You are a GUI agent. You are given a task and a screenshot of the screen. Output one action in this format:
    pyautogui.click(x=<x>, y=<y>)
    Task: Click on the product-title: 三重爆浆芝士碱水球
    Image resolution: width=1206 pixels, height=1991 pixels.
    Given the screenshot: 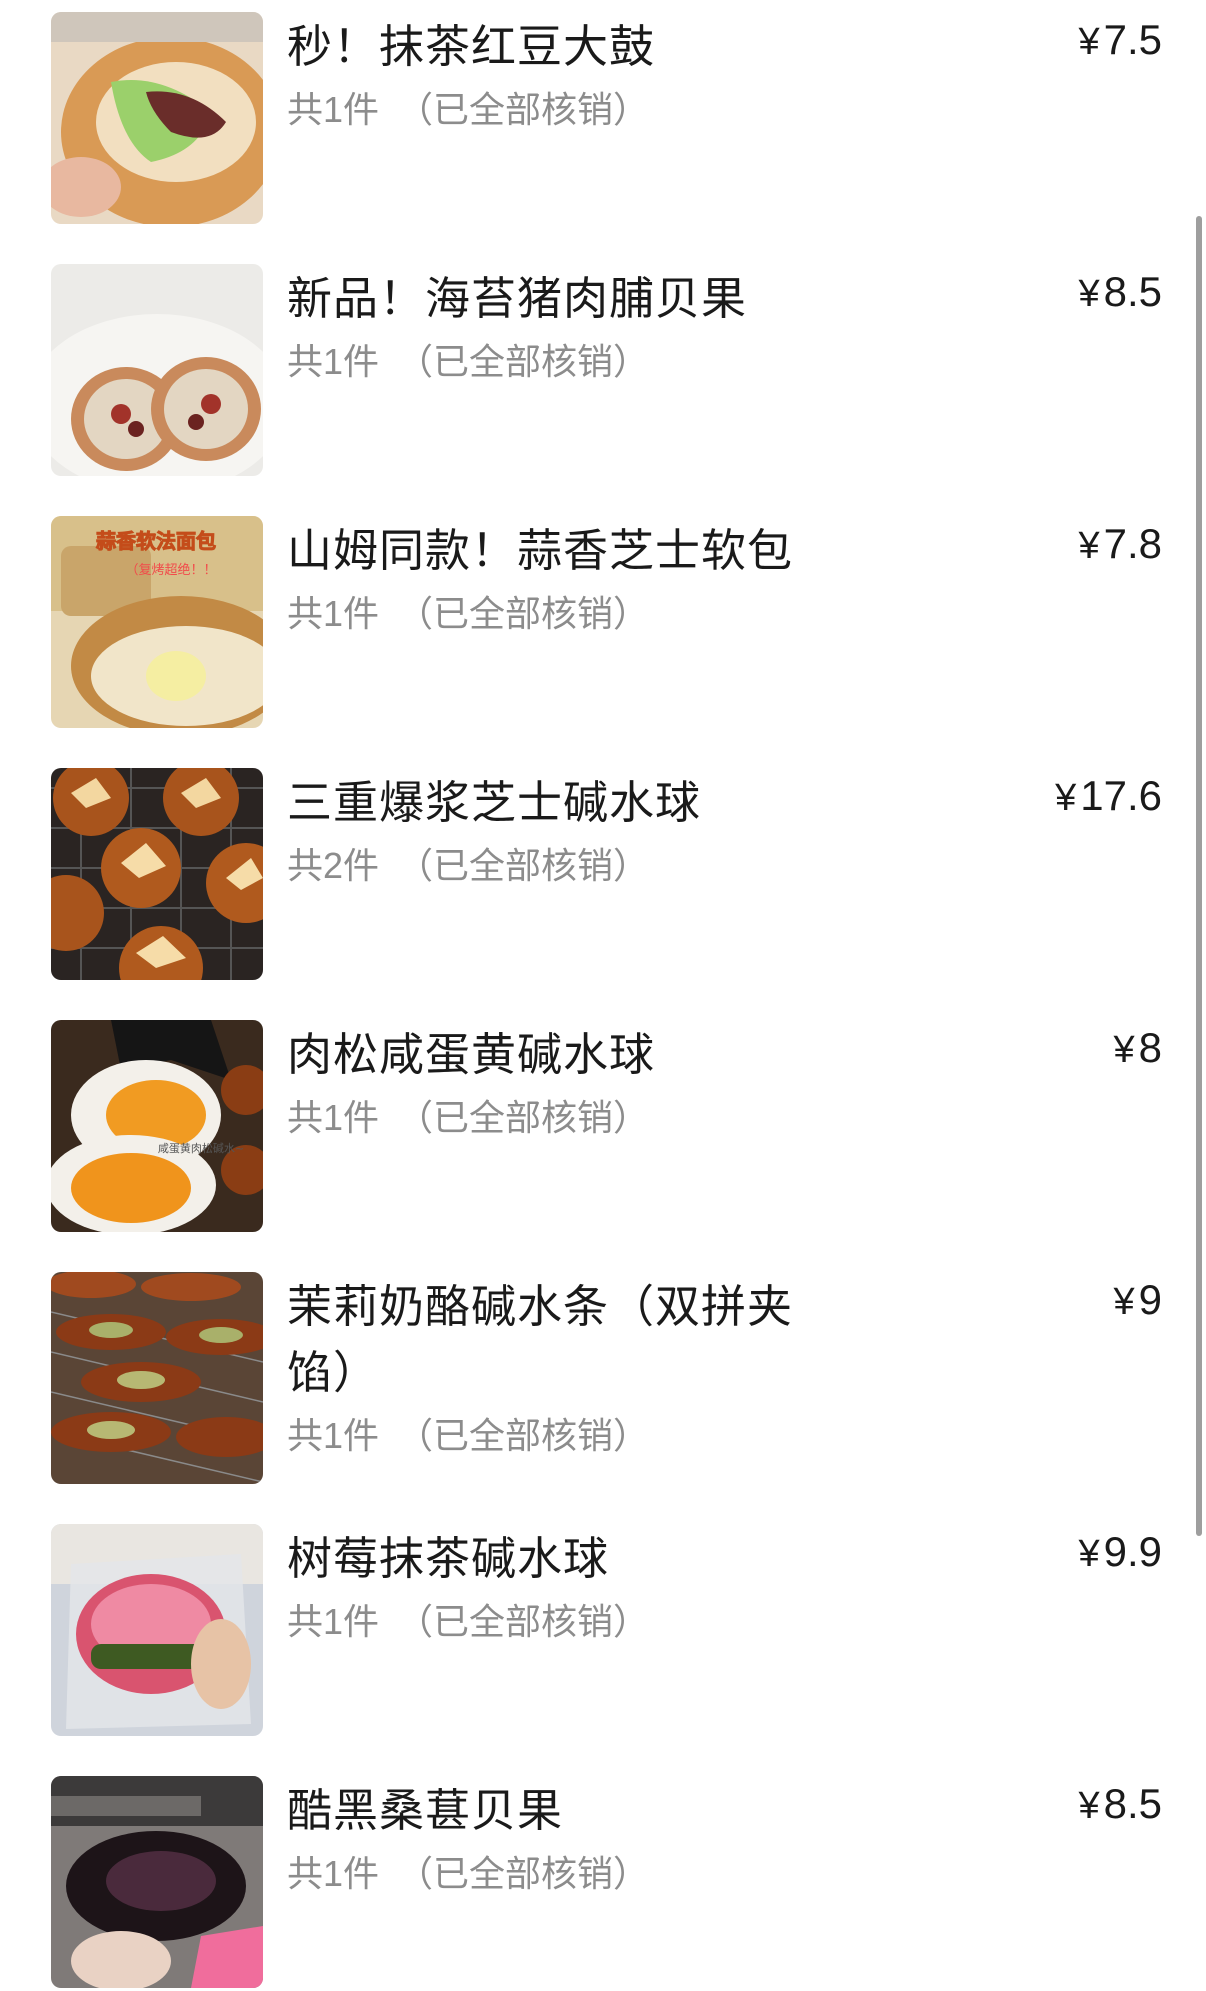 What is the action you would take?
    pyautogui.click(x=494, y=802)
    